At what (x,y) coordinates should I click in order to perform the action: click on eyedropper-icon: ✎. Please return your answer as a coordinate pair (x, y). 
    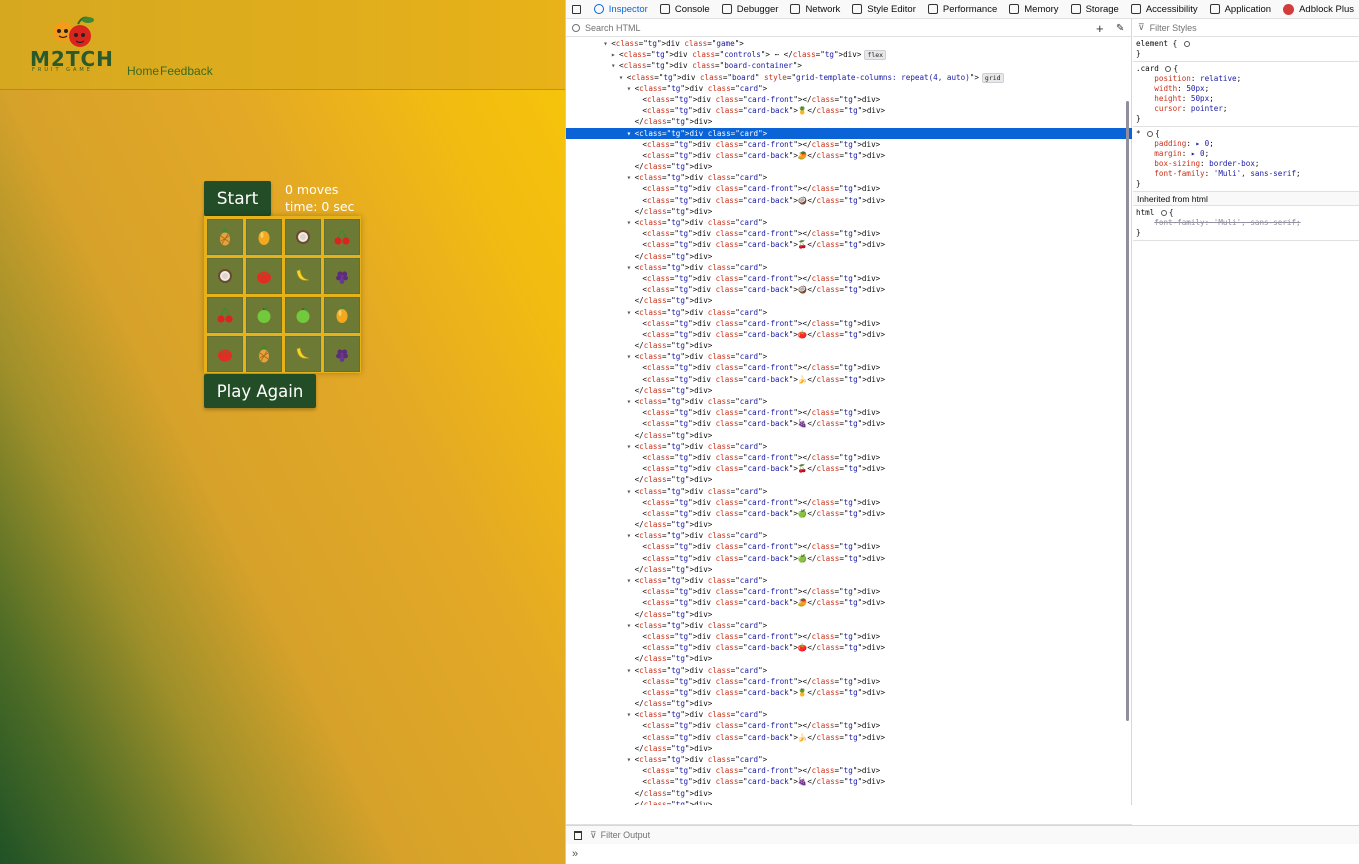
    Looking at the image, I should click on (1120, 28).